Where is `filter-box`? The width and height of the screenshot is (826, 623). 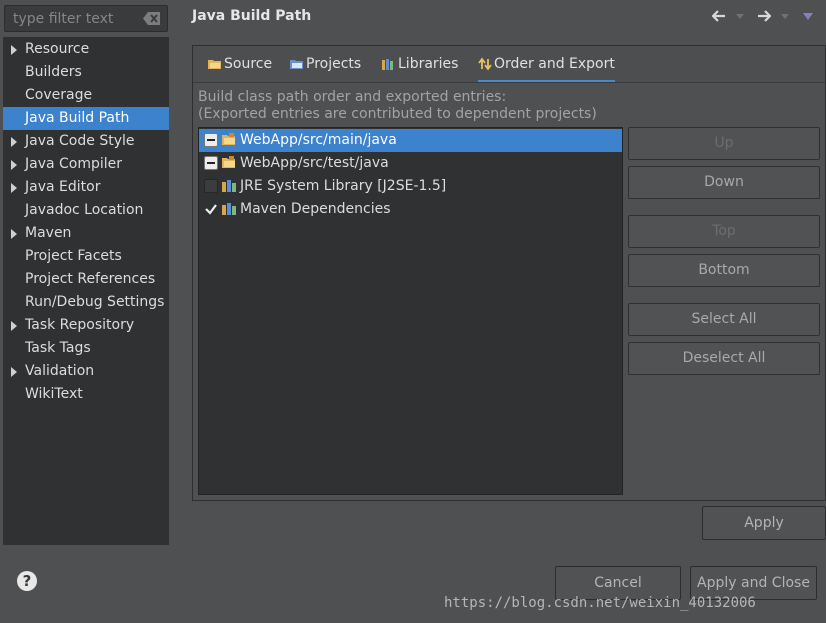
filter-box is located at coordinates (86, 18).